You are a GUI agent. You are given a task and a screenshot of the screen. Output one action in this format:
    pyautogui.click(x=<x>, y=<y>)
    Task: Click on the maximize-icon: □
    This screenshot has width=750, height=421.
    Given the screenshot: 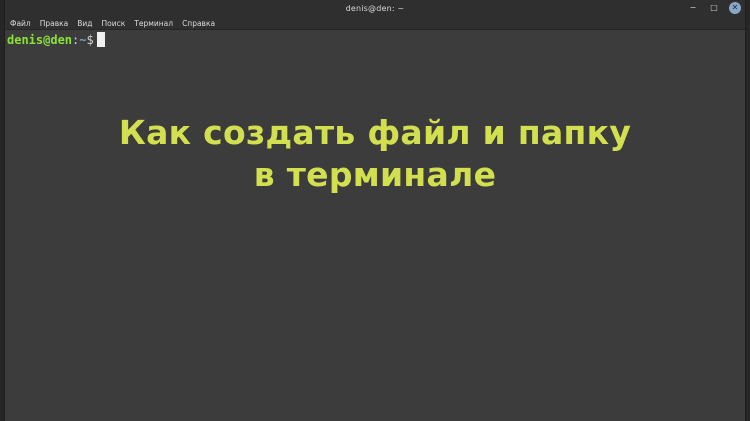 What is the action you would take?
    pyautogui.click(x=714, y=8)
    